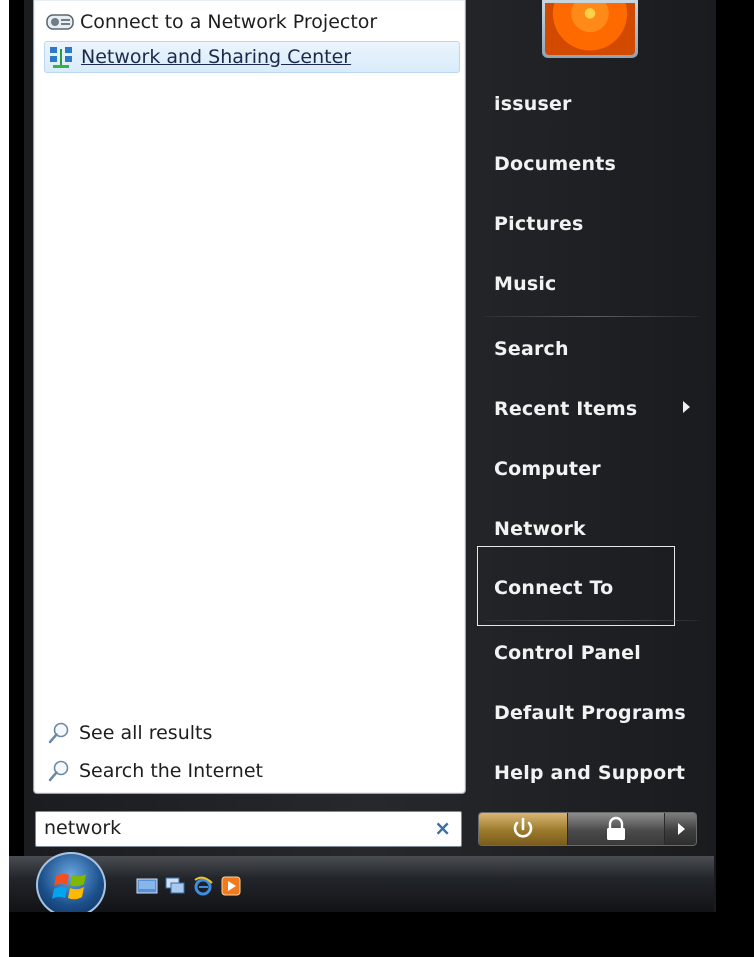 The height and width of the screenshot is (957, 754). What do you see at coordinates (147, 886) in the screenshot?
I see `show-desktop-icon` at bounding box center [147, 886].